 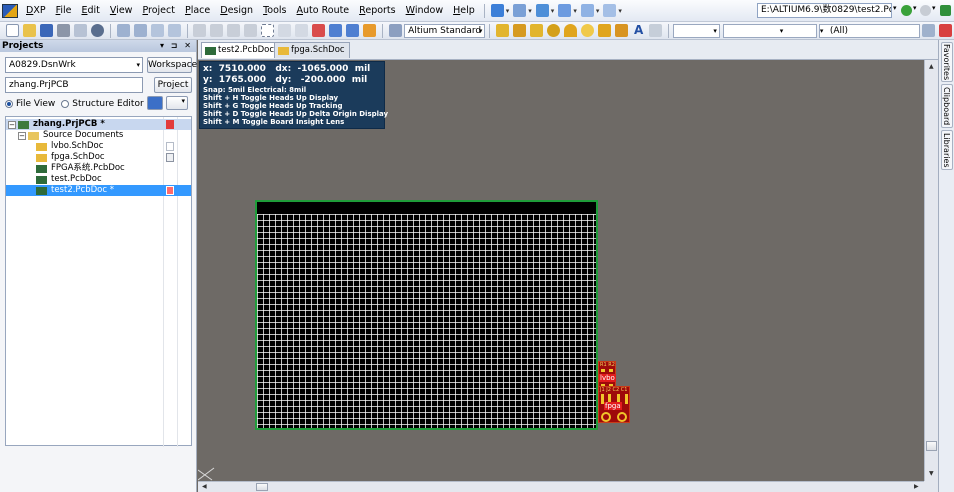 What do you see at coordinates (140, 30) in the screenshot?
I see `zoom-area-icon` at bounding box center [140, 30].